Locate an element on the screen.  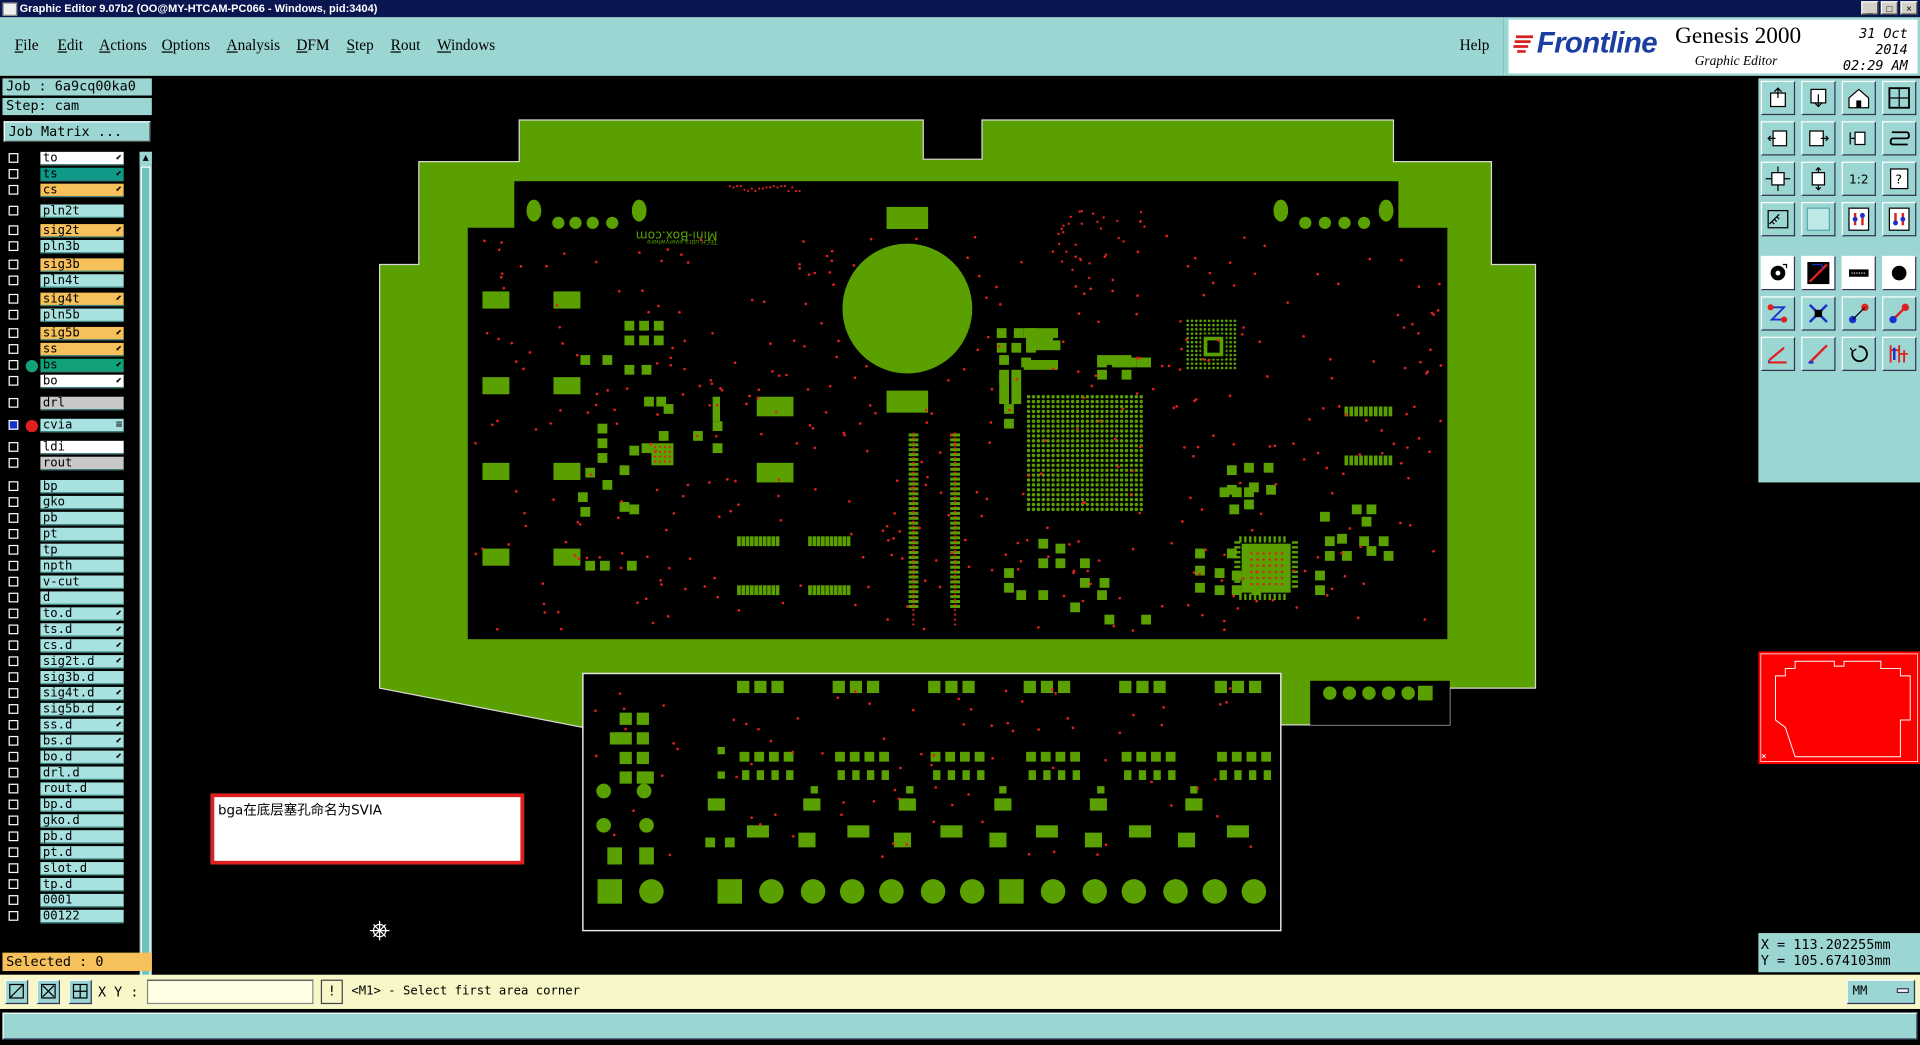
layer-name: gko is located at coordinates (82, 502).